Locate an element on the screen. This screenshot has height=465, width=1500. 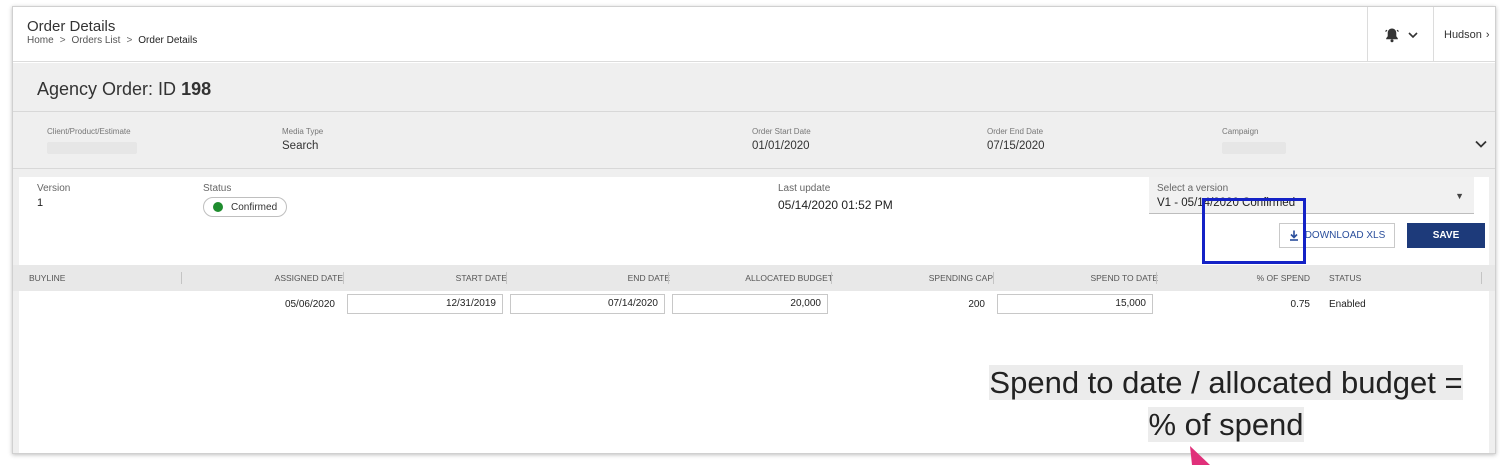
spend-to-date-input: 15,000 is located at coordinates (1075, 304).